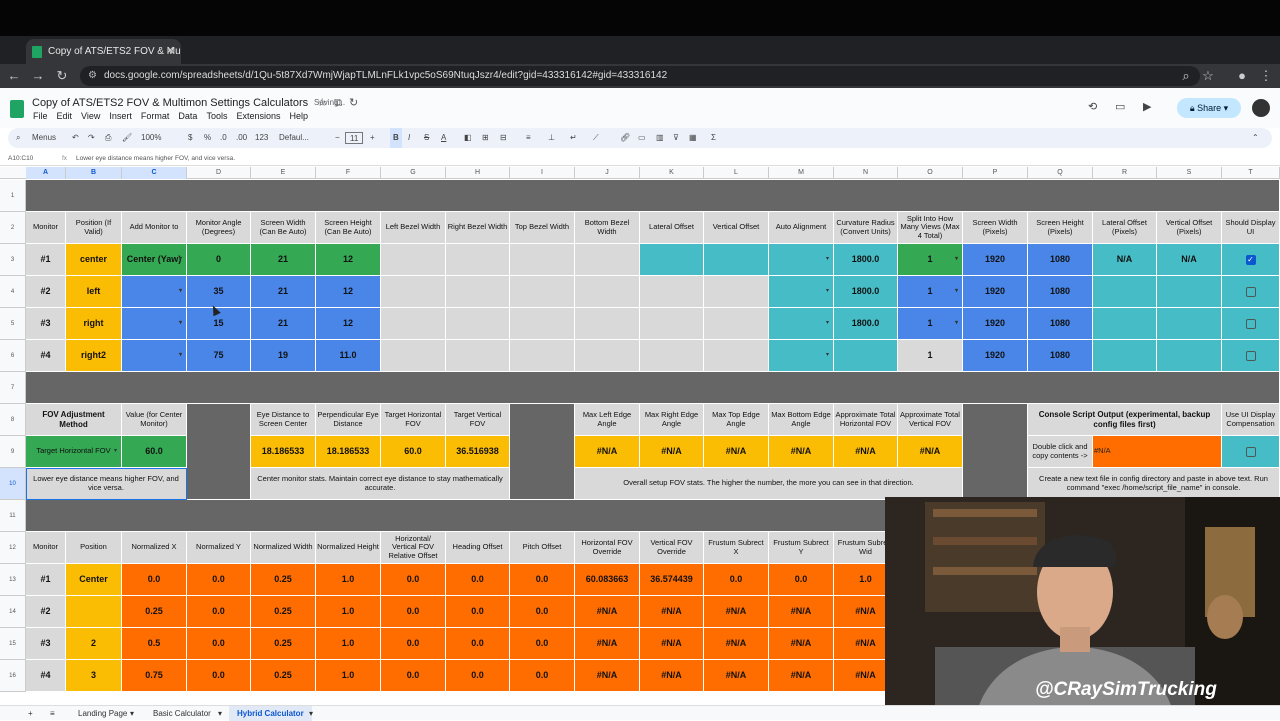 Image resolution: width=1280 pixels, height=721 pixels. I want to click on menu-extensions: Extensions, so click(258, 116).